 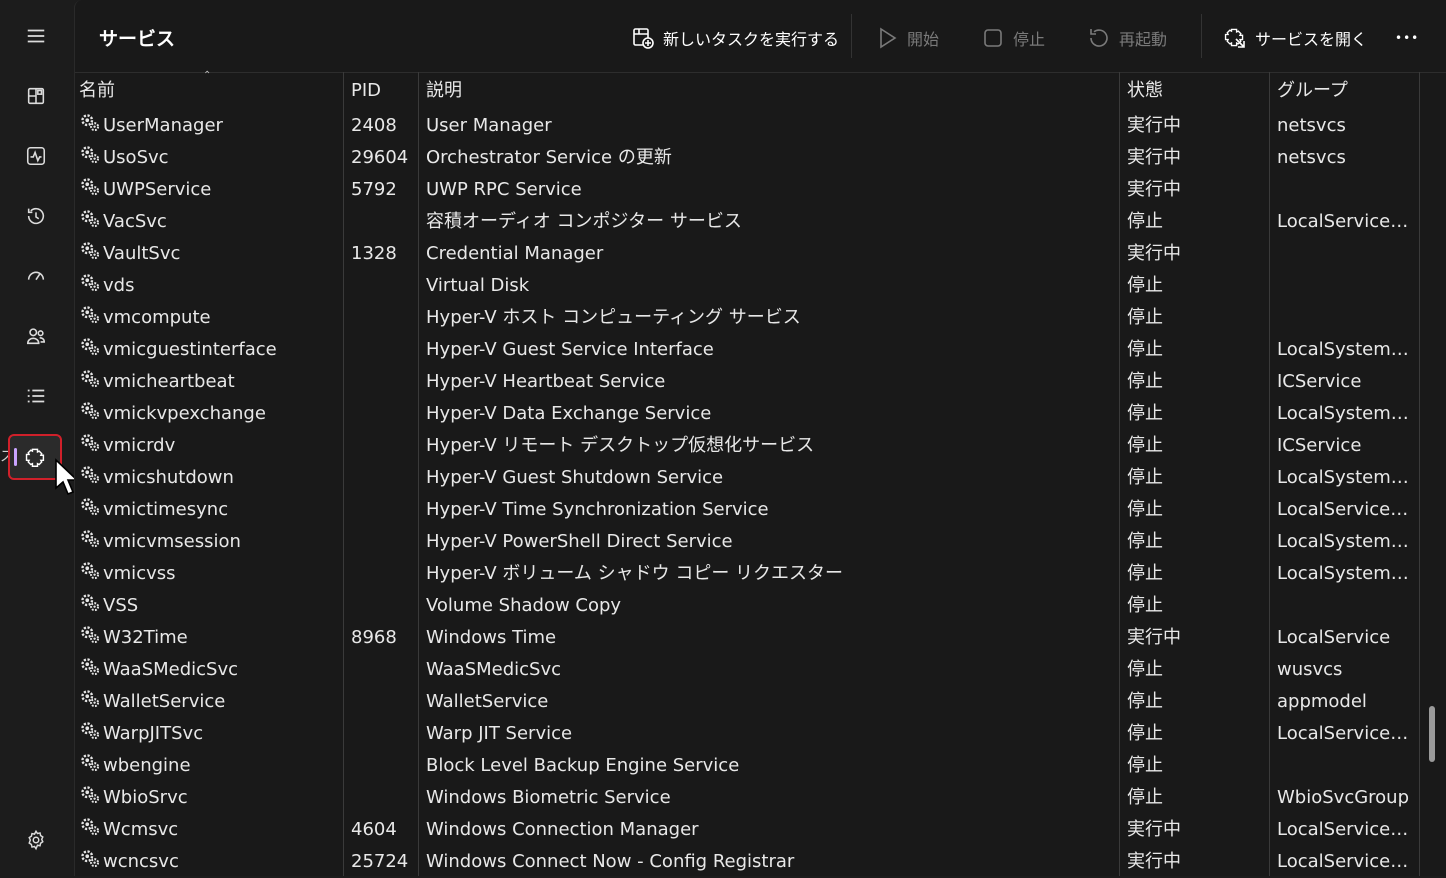 I want to click on settings-gear-icon, so click(x=36, y=840).